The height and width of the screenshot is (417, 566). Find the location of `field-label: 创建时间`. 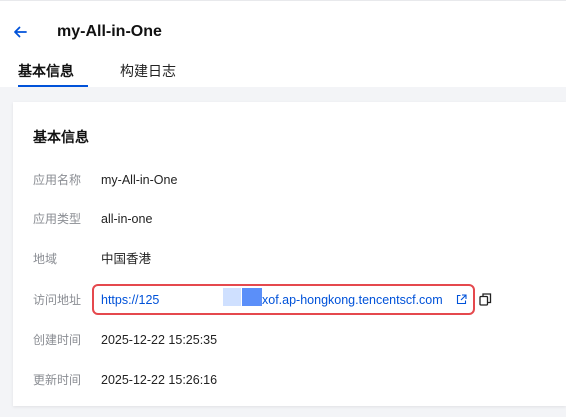

field-label: 创建时间 is located at coordinates (57, 340).